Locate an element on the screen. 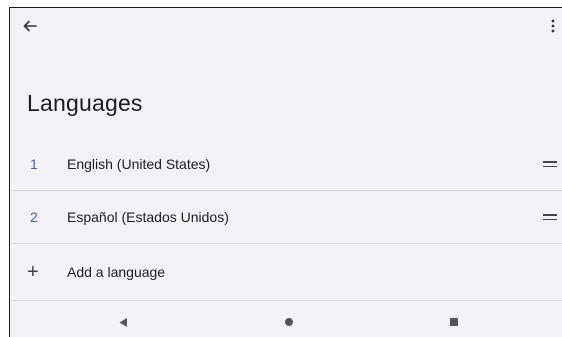  language-index: 2 is located at coordinates (34, 217).